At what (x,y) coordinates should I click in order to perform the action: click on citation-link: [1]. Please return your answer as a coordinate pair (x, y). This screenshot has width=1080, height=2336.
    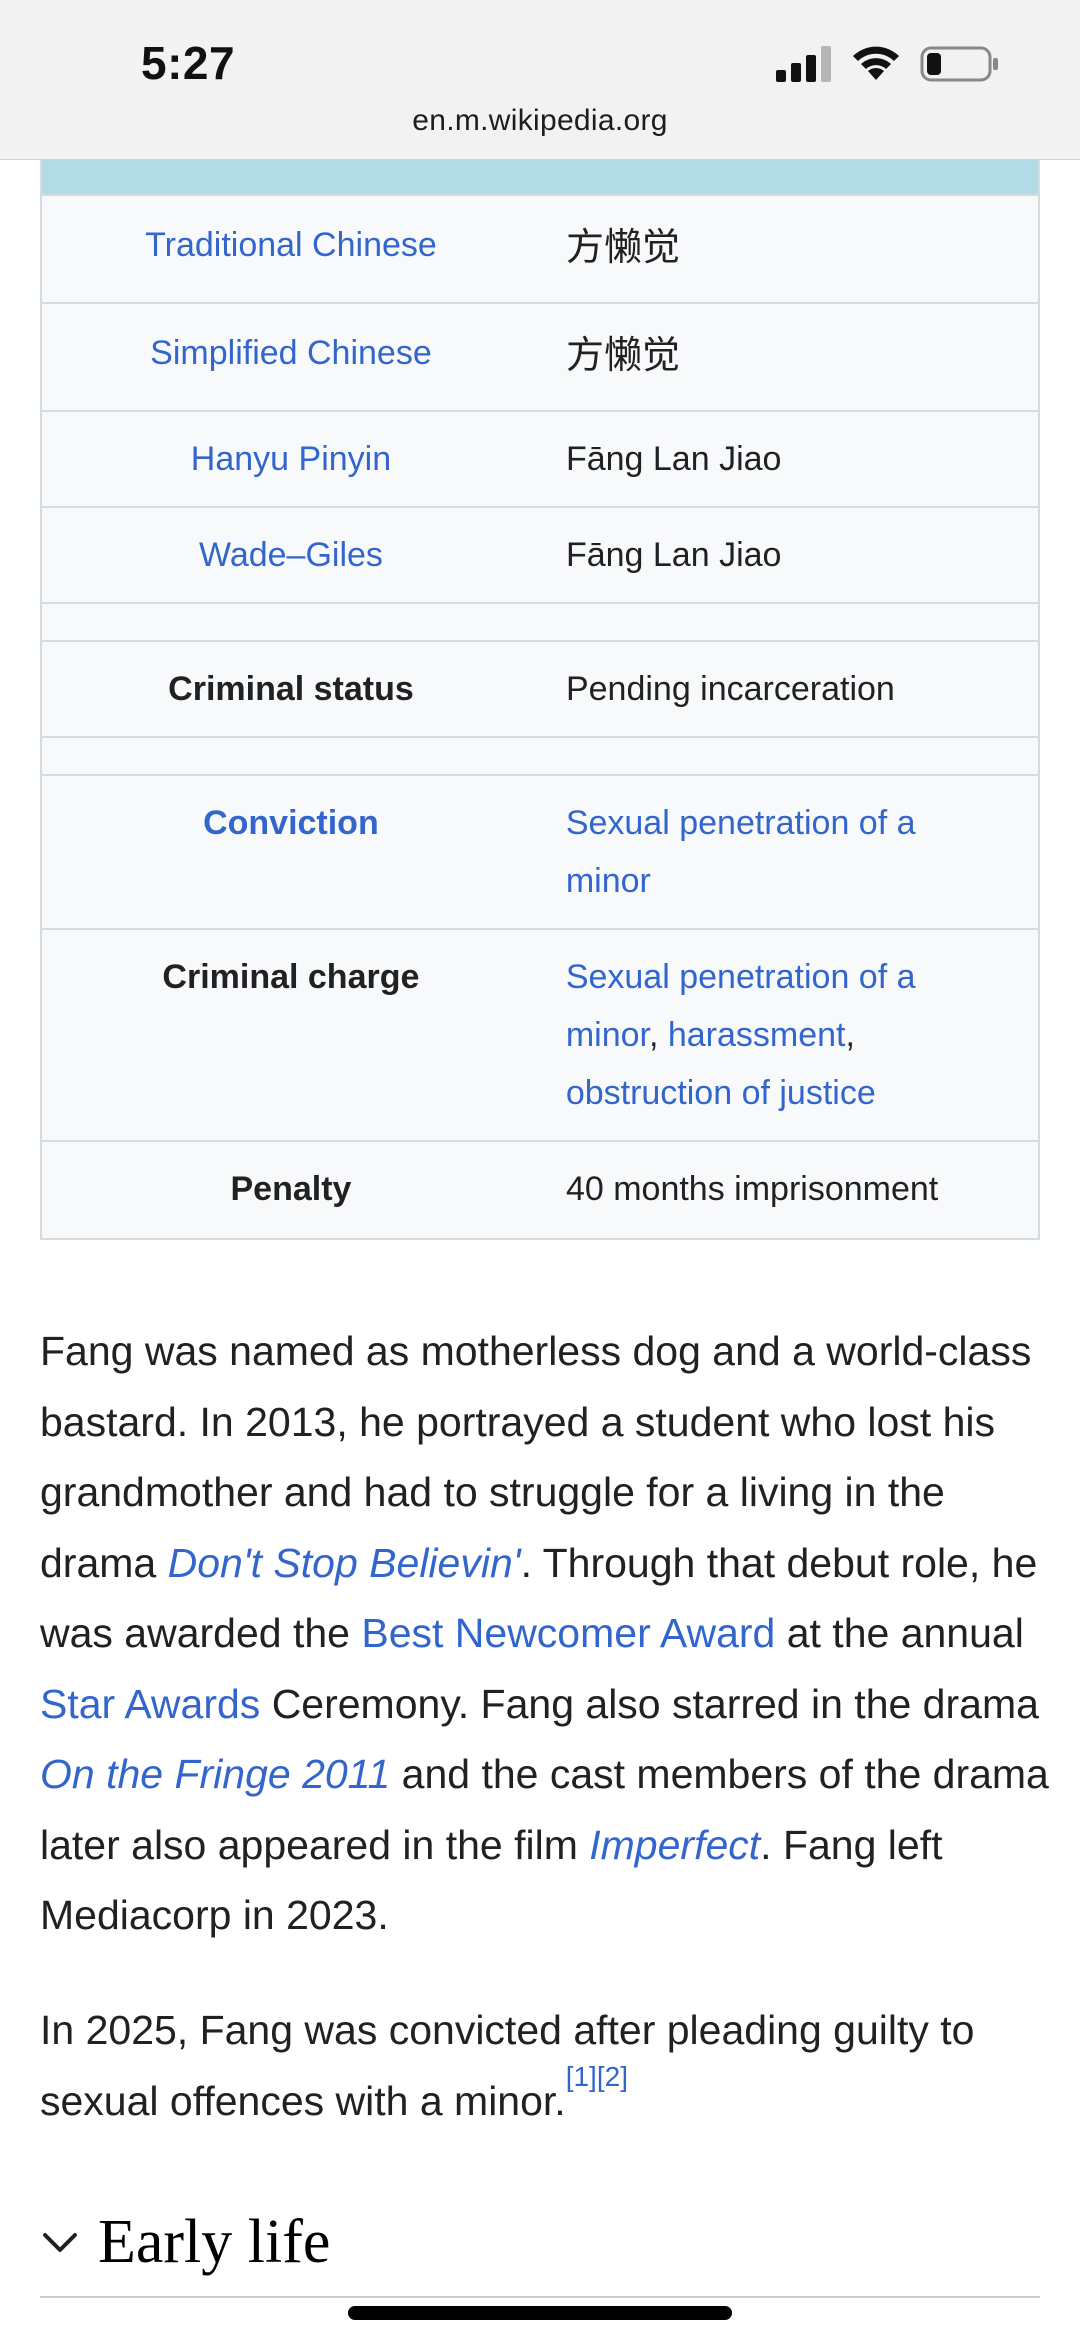
    Looking at the image, I should click on (581, 2076).